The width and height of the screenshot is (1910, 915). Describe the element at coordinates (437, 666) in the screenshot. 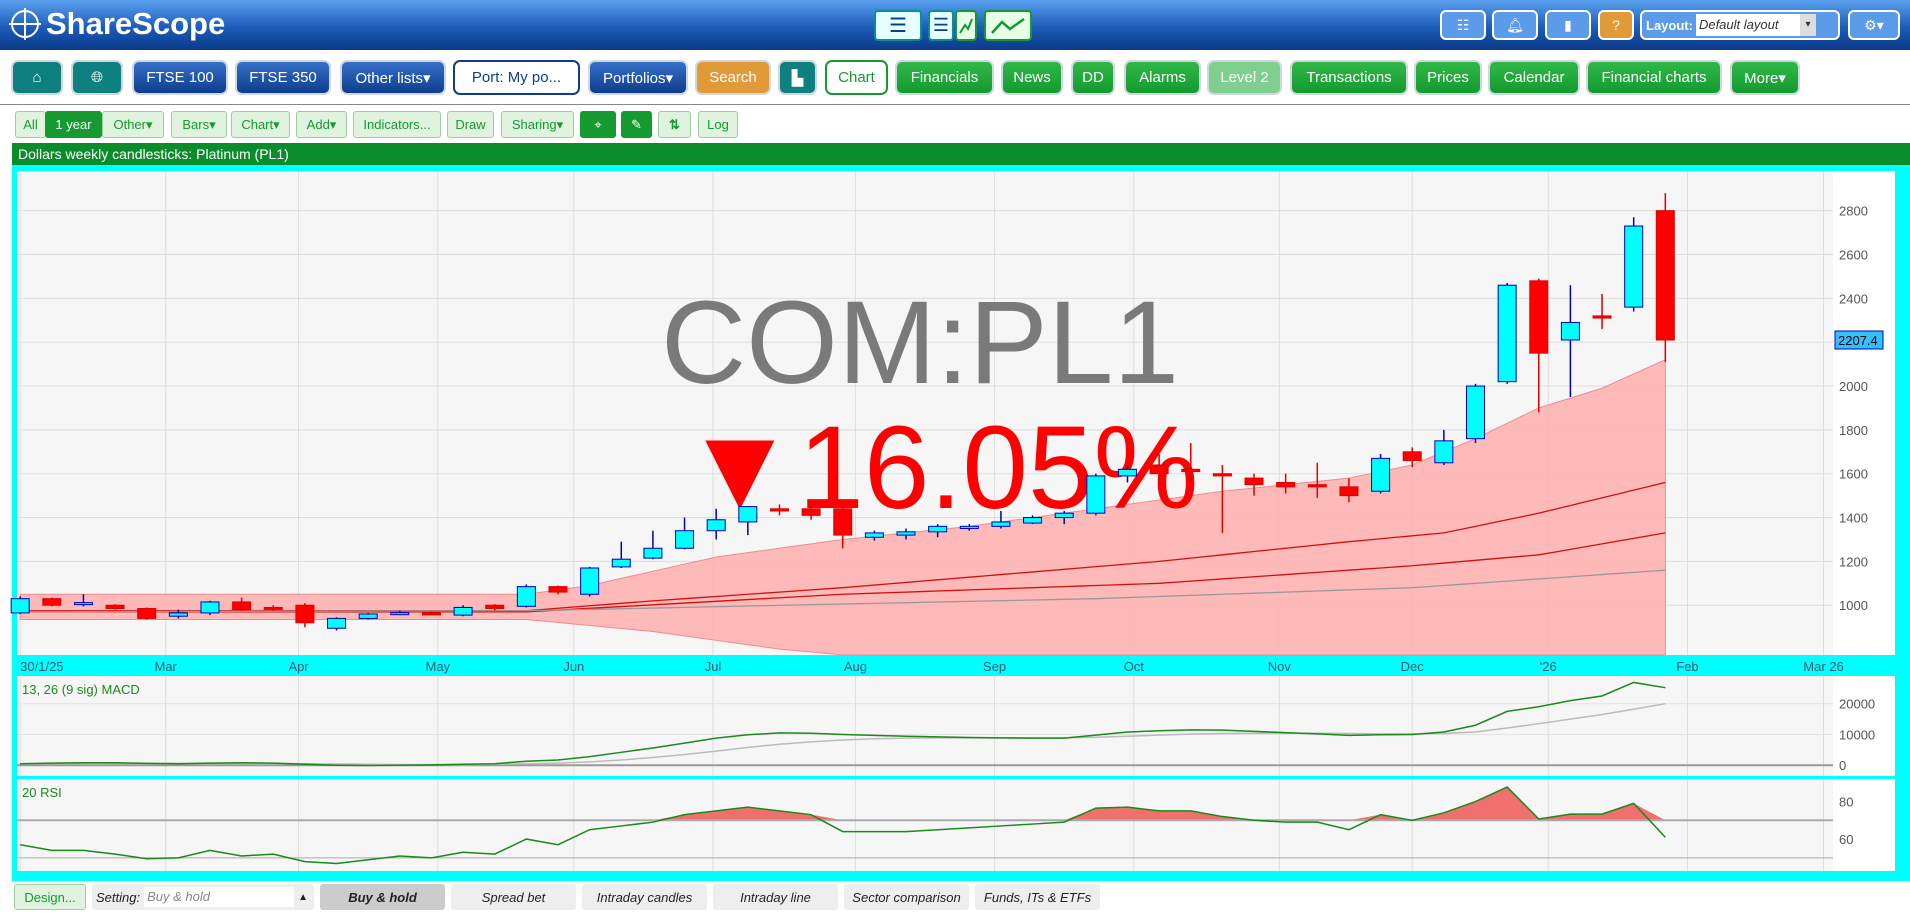

I see `x-axis-label: May` at that location.